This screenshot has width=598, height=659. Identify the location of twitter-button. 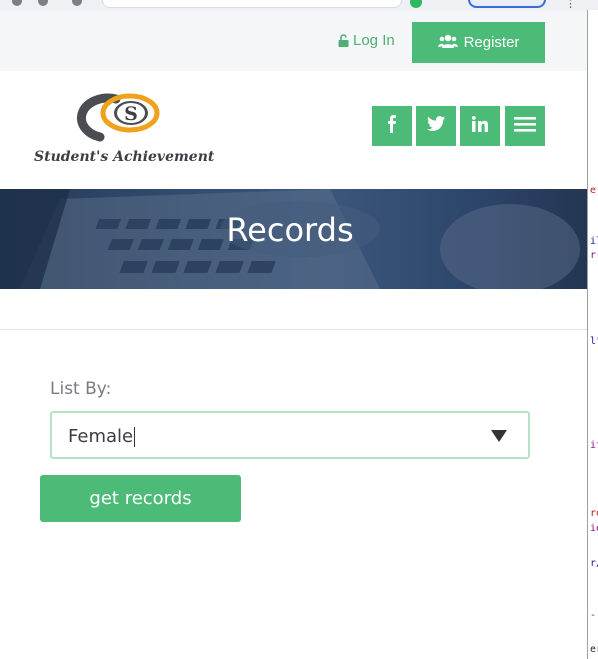
(436, 126).